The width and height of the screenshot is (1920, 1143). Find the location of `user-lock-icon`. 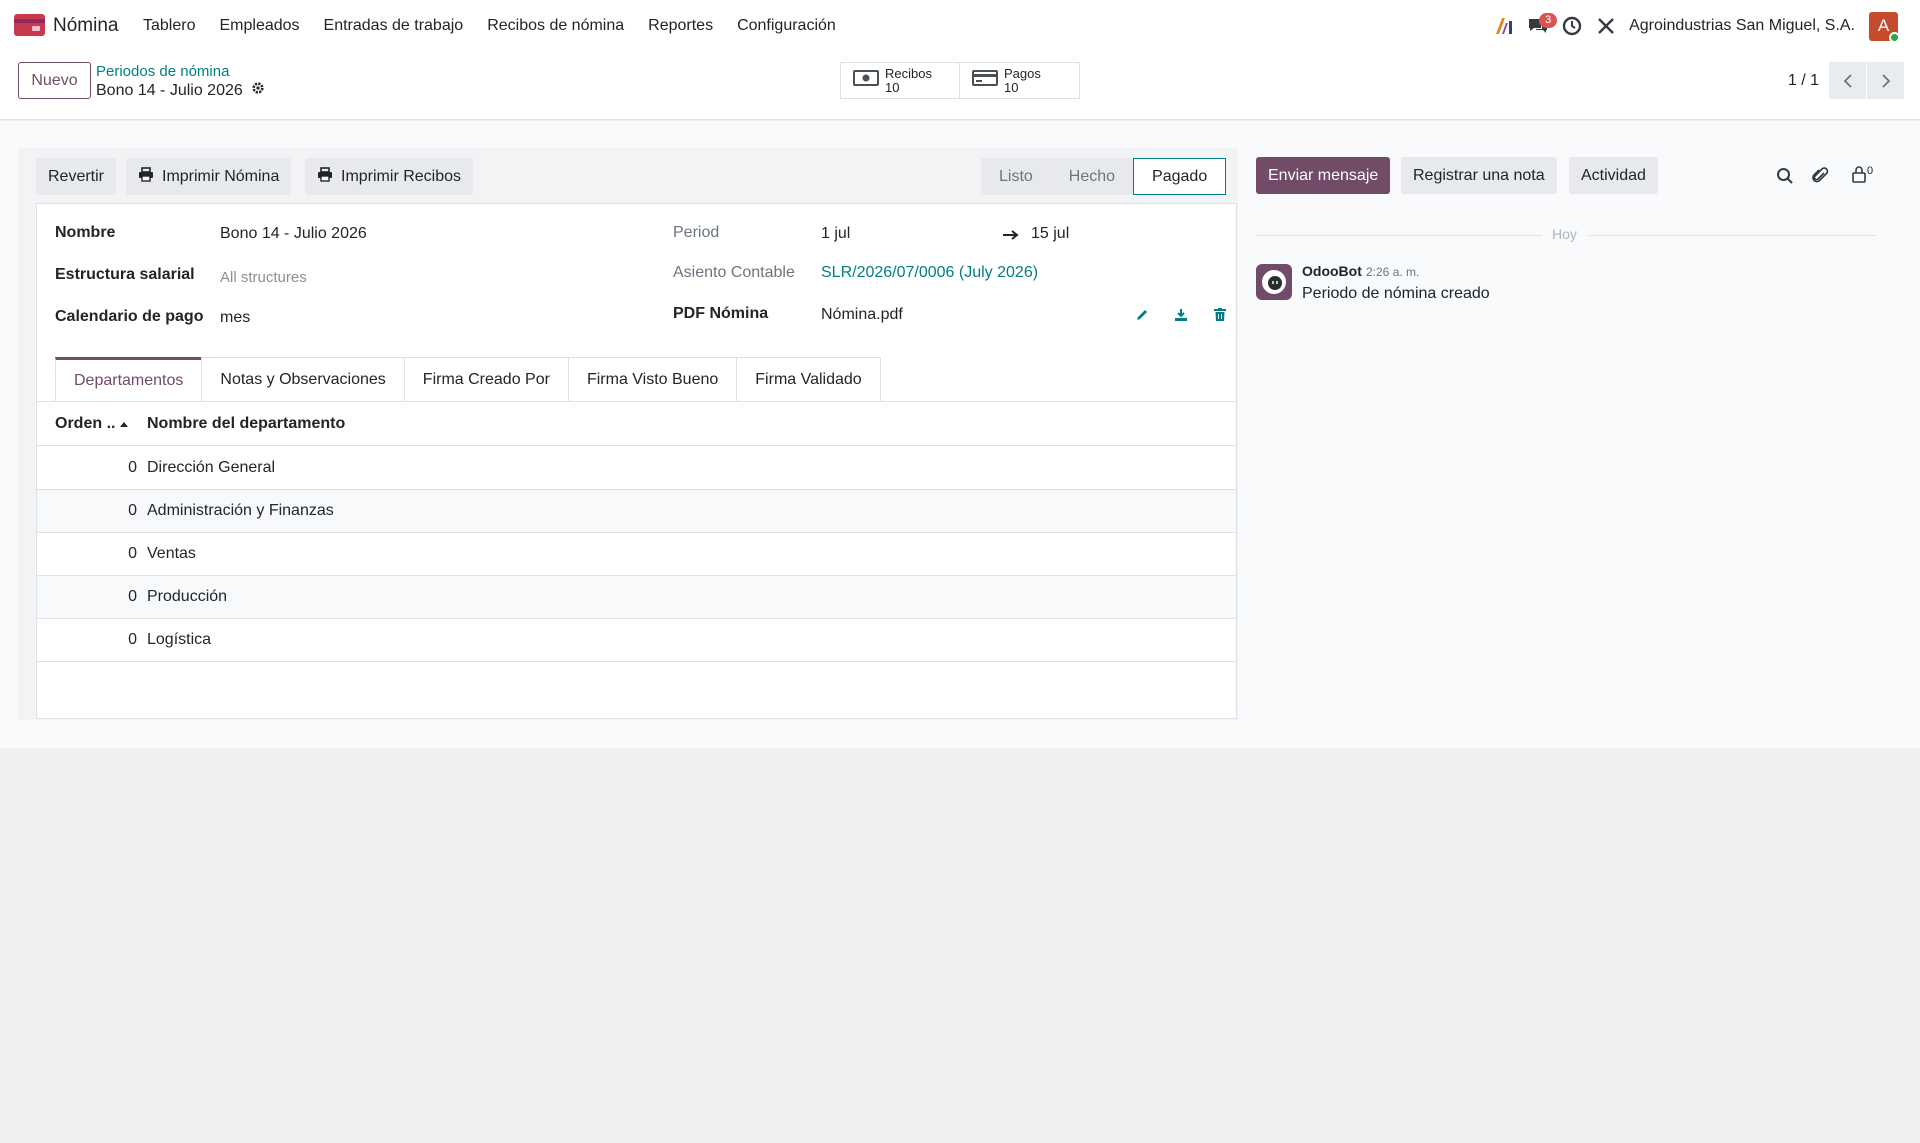

user-lock-icon is located at coordinates (1859, 176).